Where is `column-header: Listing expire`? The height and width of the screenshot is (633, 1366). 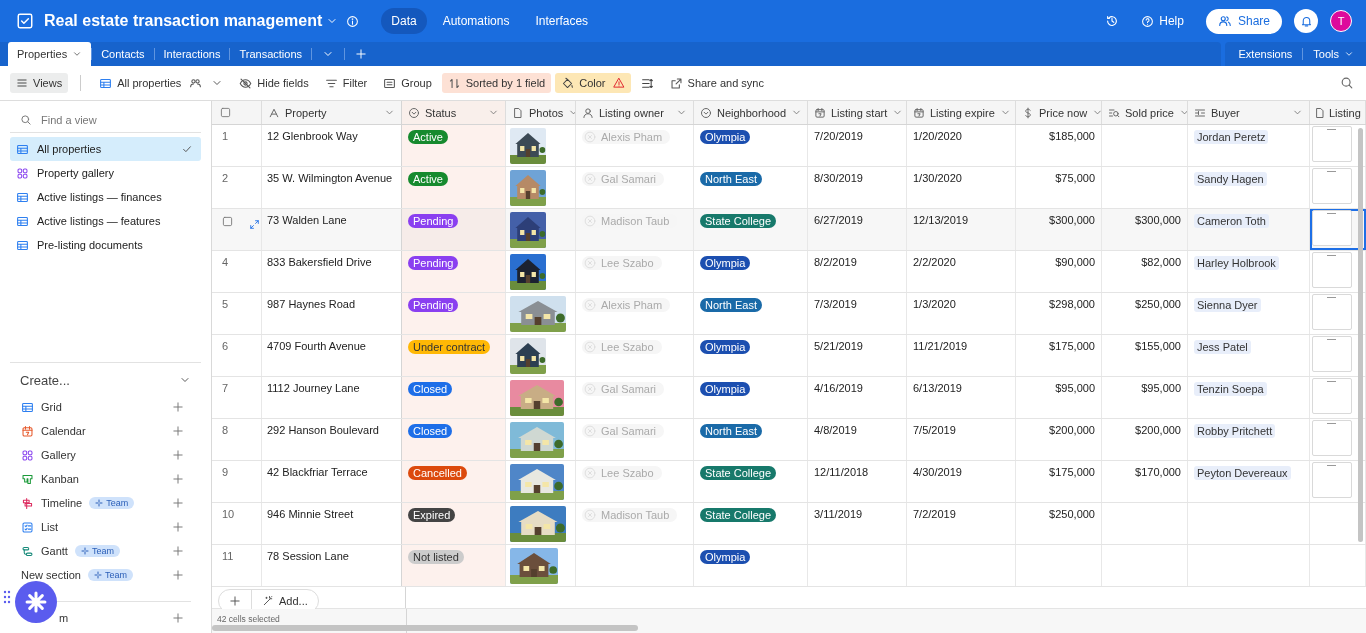
column-header: Listing expire is located at coordinates (961, 112).